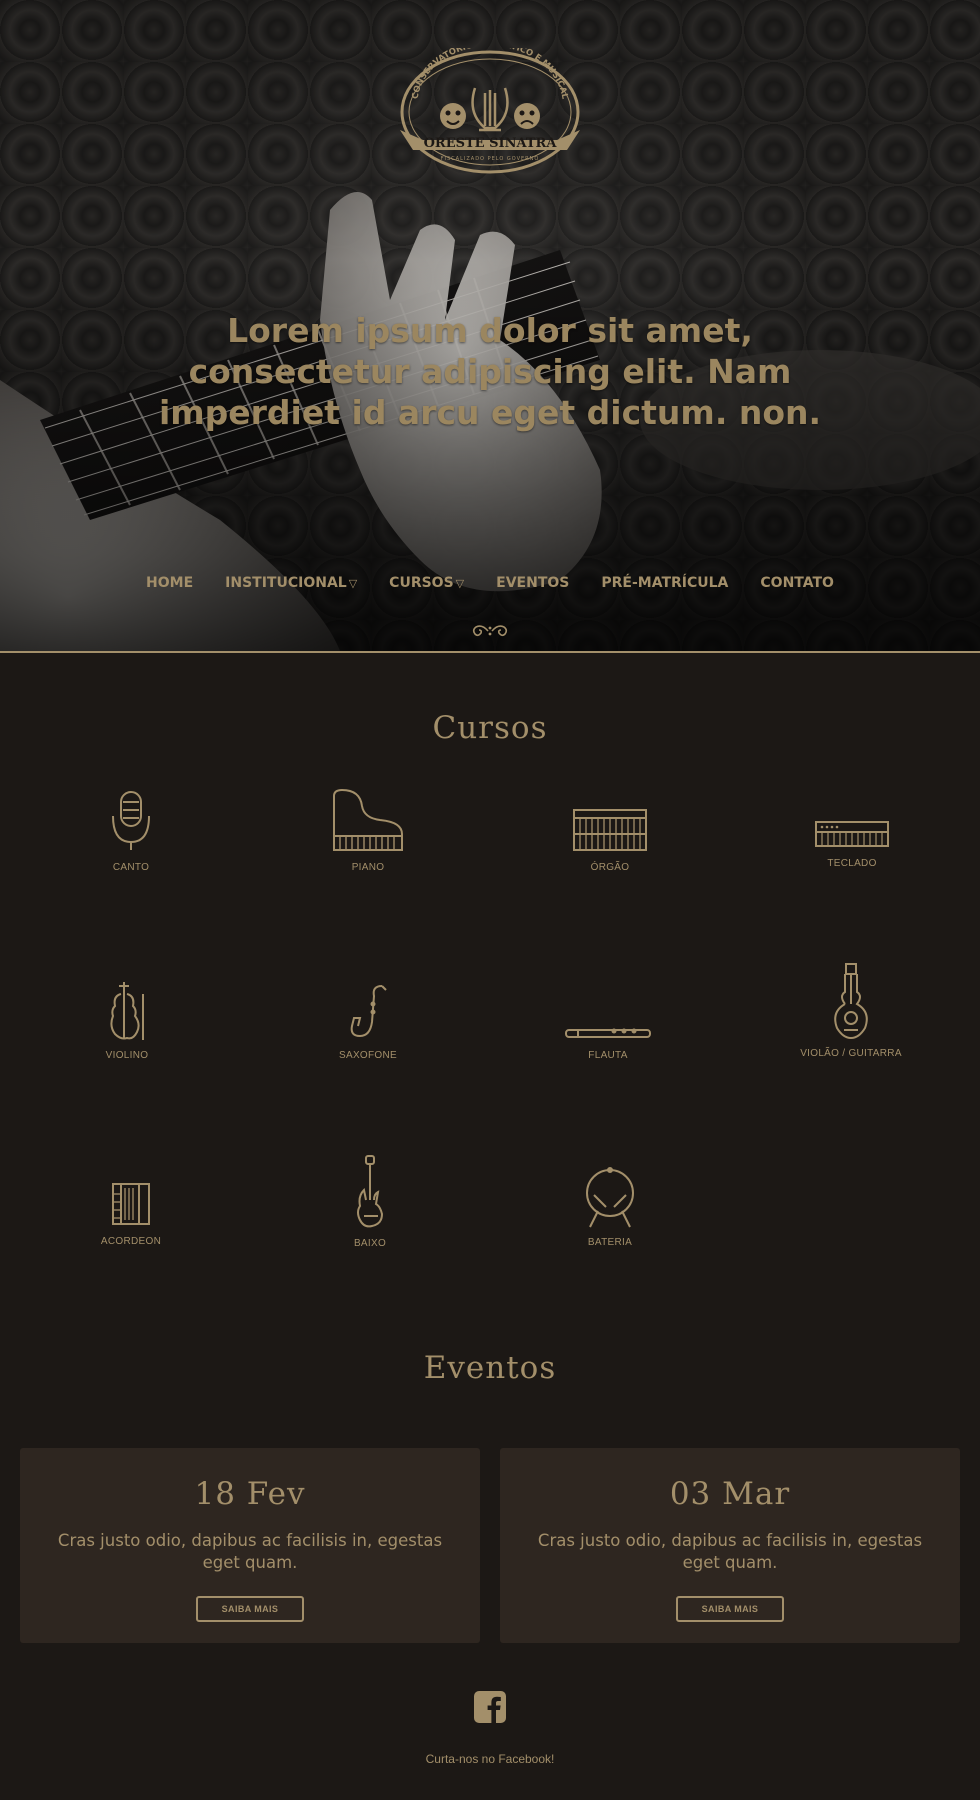 Image resolution: width=980 pixels, height=1800 pixels. Describe the element at coordinates (610, 830) in the screenshot. I see `organ-icon` at that location.